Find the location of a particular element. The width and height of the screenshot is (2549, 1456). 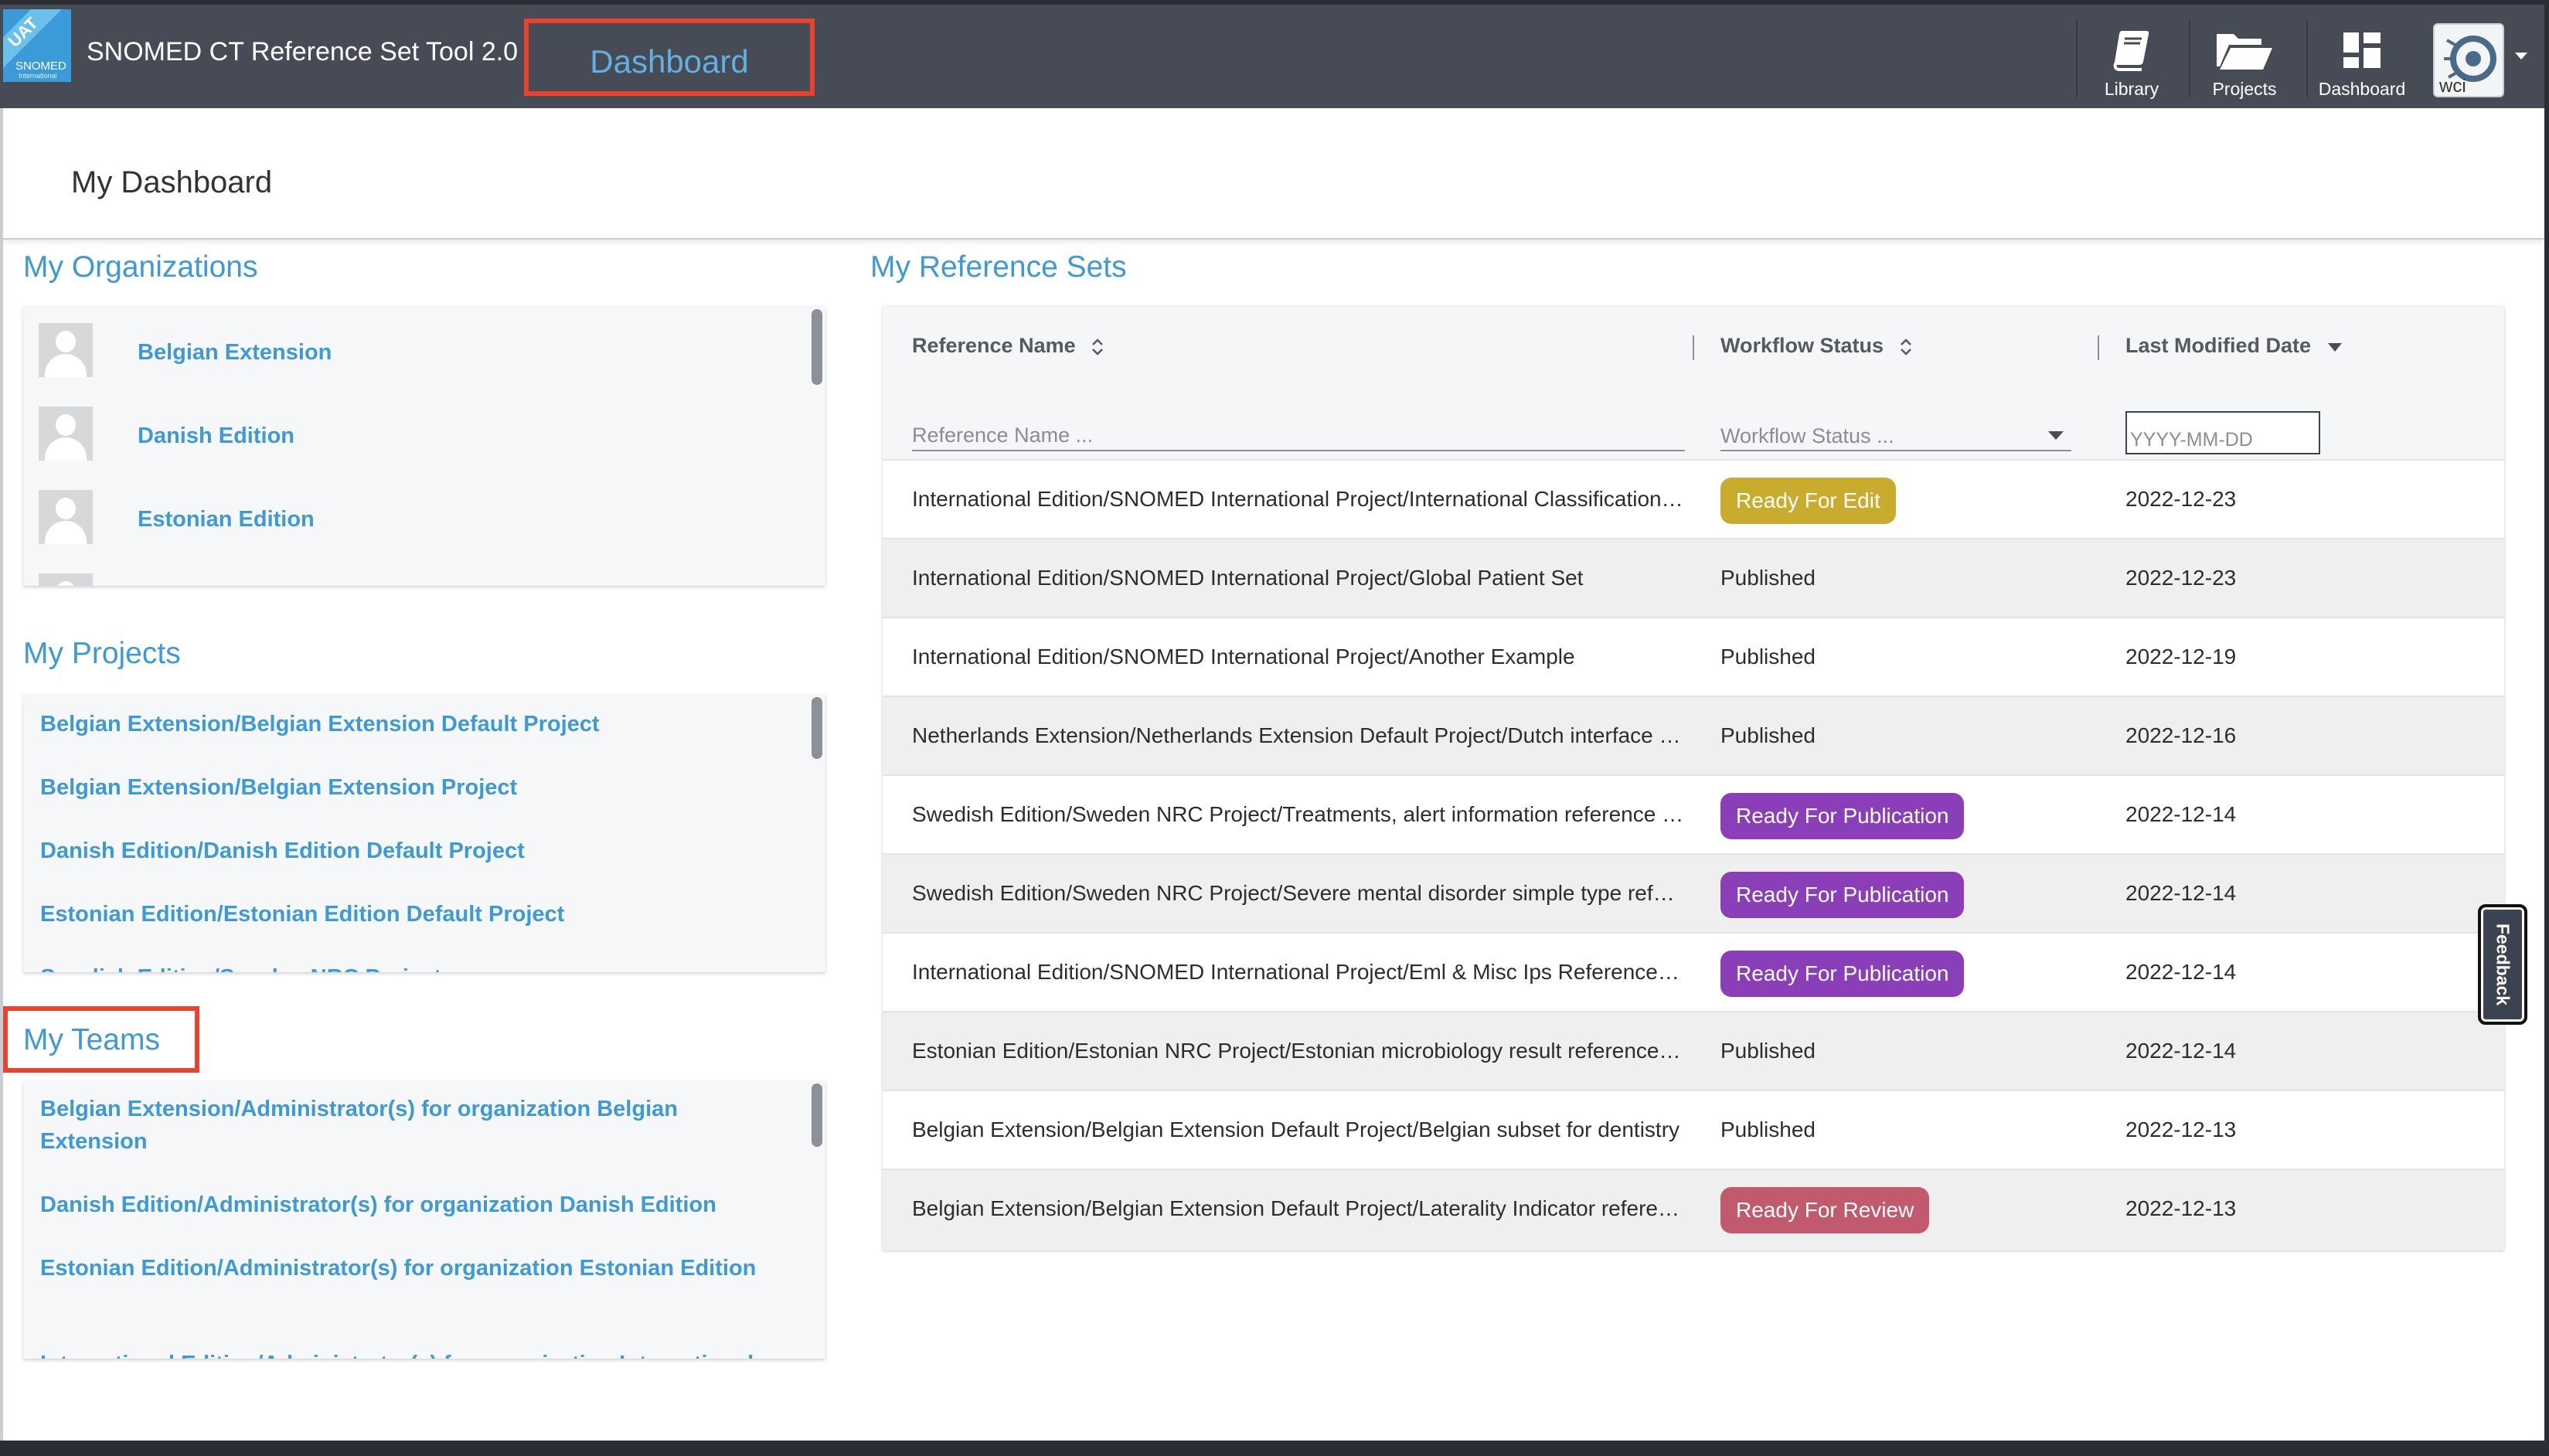

projects-scrollbar is located at coordinates (817, 728).